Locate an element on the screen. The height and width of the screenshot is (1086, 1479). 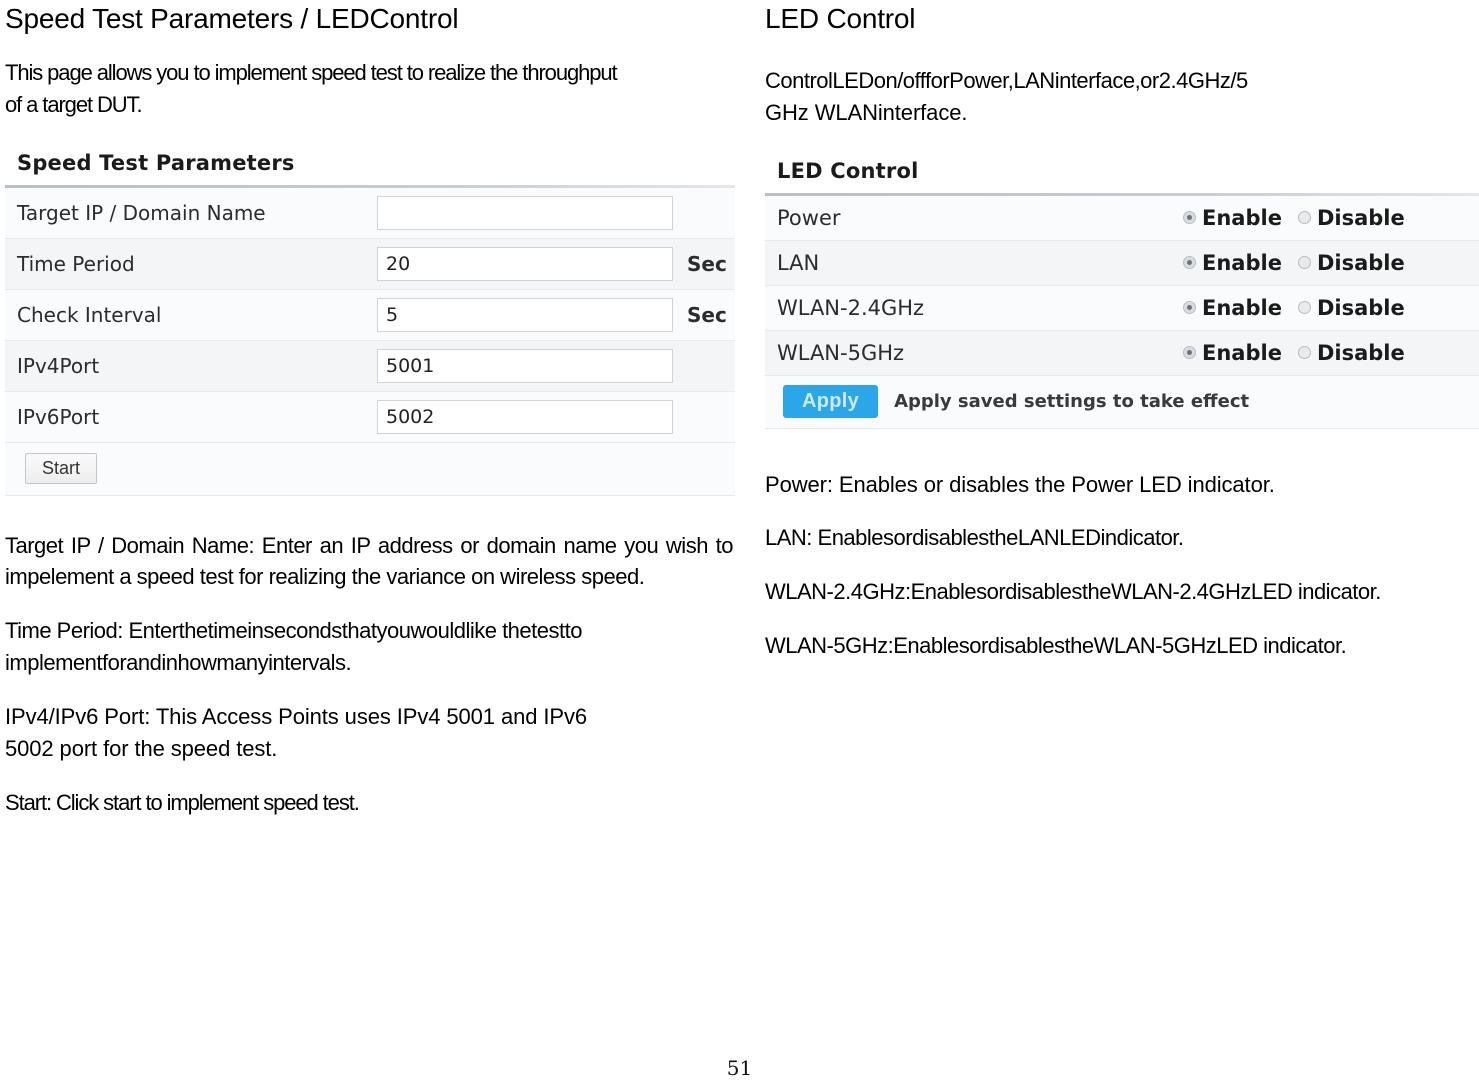
wlan-5ghz-label: WLAN-5GHz is located at coordinates (841, 352).